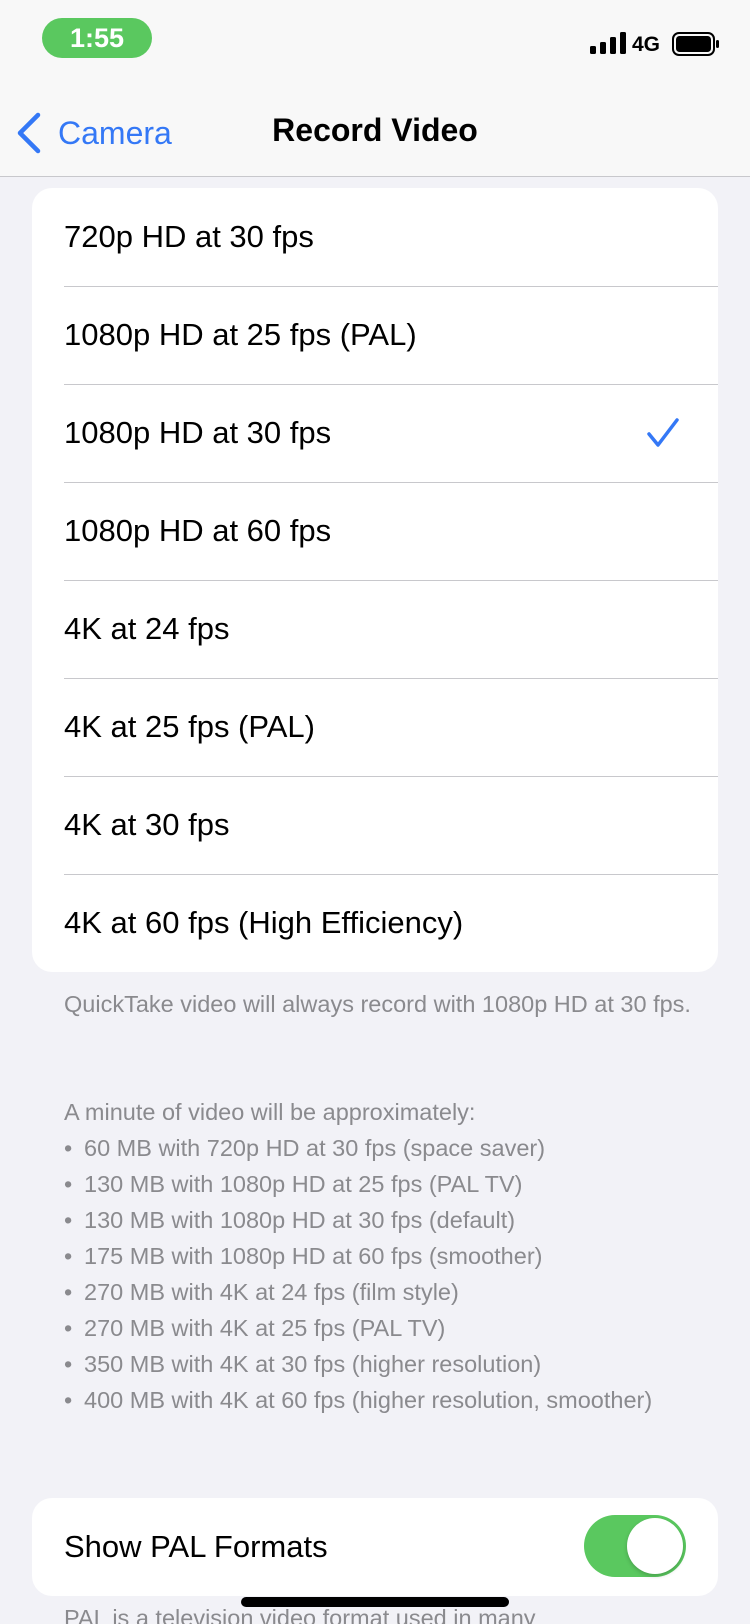  Describe the element at coordinates (196, 1546) in the screenshot. I see `pal-formats-label: Show PAL Formats` at that location.